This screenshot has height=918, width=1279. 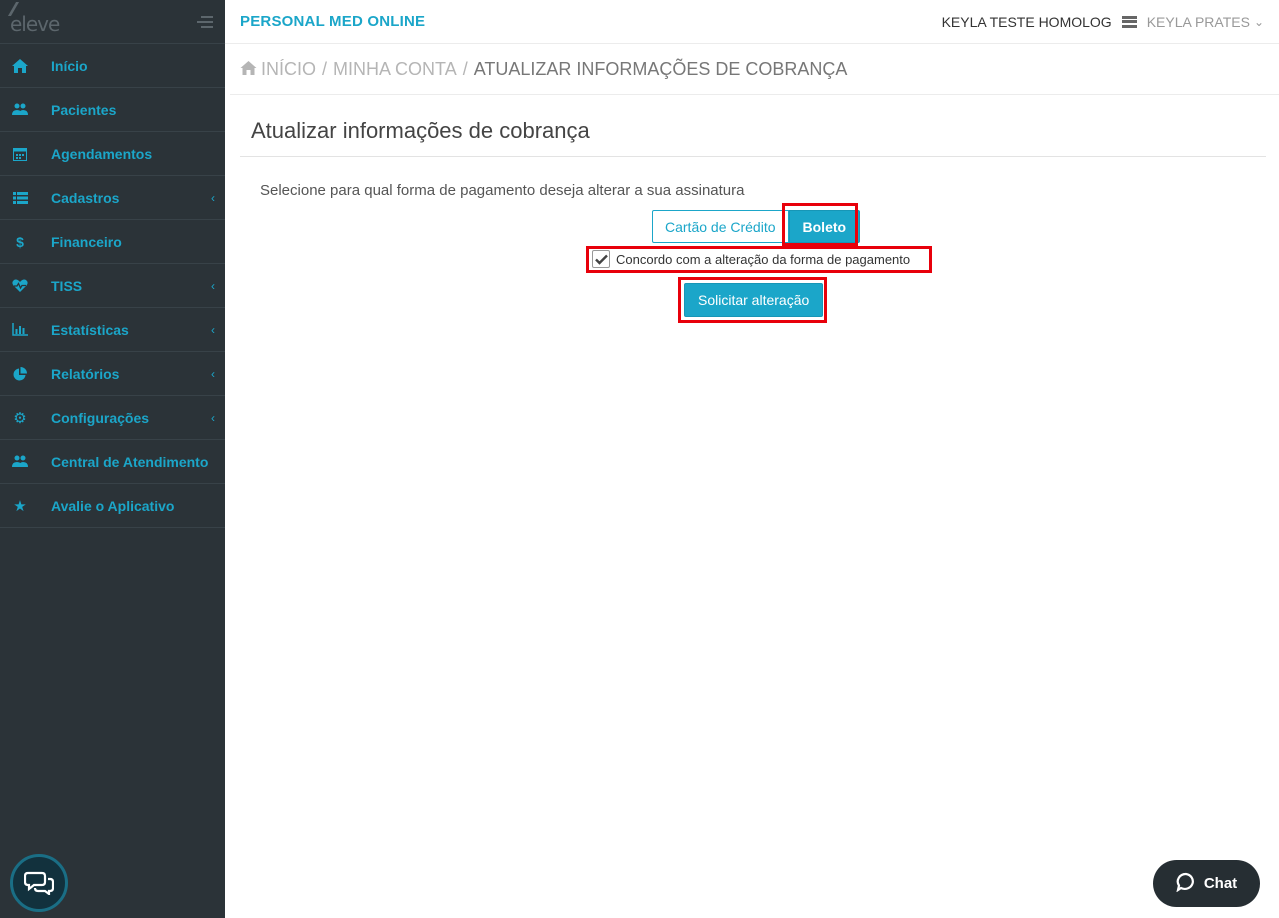 I want to click on sidebar-item-label: Configurações, so click(x=100, y=417).